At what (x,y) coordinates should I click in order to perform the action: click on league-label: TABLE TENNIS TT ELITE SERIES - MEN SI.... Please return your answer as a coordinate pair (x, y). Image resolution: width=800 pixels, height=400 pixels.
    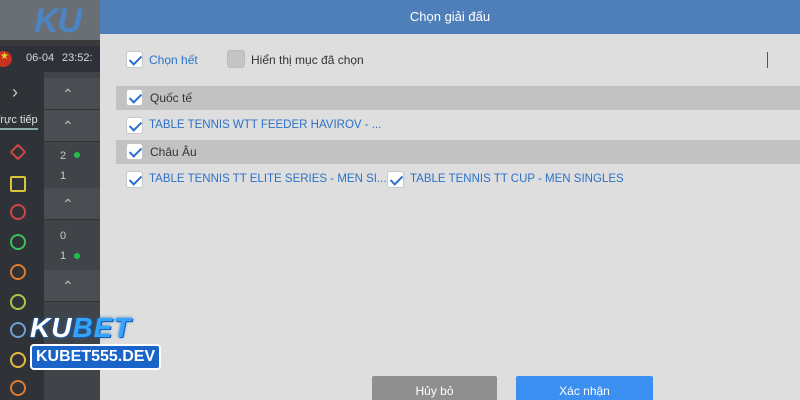
    Looking at the image, I should click on (268, 179).